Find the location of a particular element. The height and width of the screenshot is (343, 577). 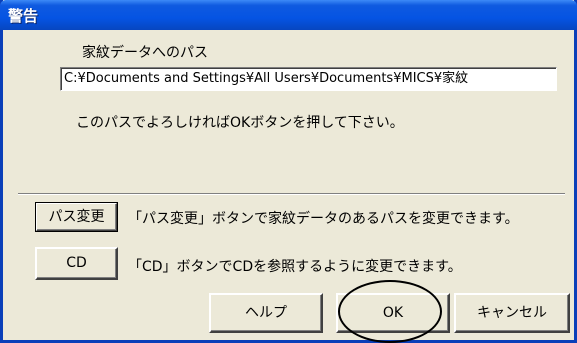

cancel-button: キャンセル is located at coordinates (512, 313).